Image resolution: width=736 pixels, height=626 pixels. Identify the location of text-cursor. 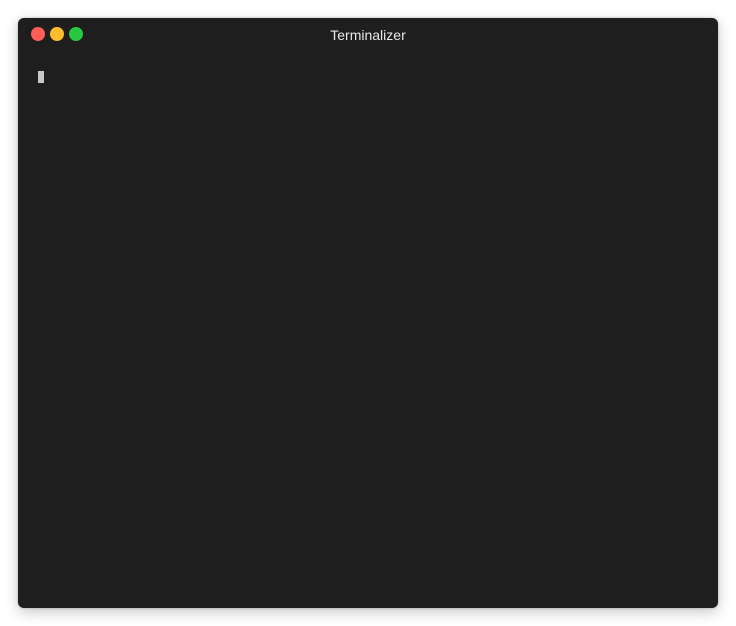
(41, 77).